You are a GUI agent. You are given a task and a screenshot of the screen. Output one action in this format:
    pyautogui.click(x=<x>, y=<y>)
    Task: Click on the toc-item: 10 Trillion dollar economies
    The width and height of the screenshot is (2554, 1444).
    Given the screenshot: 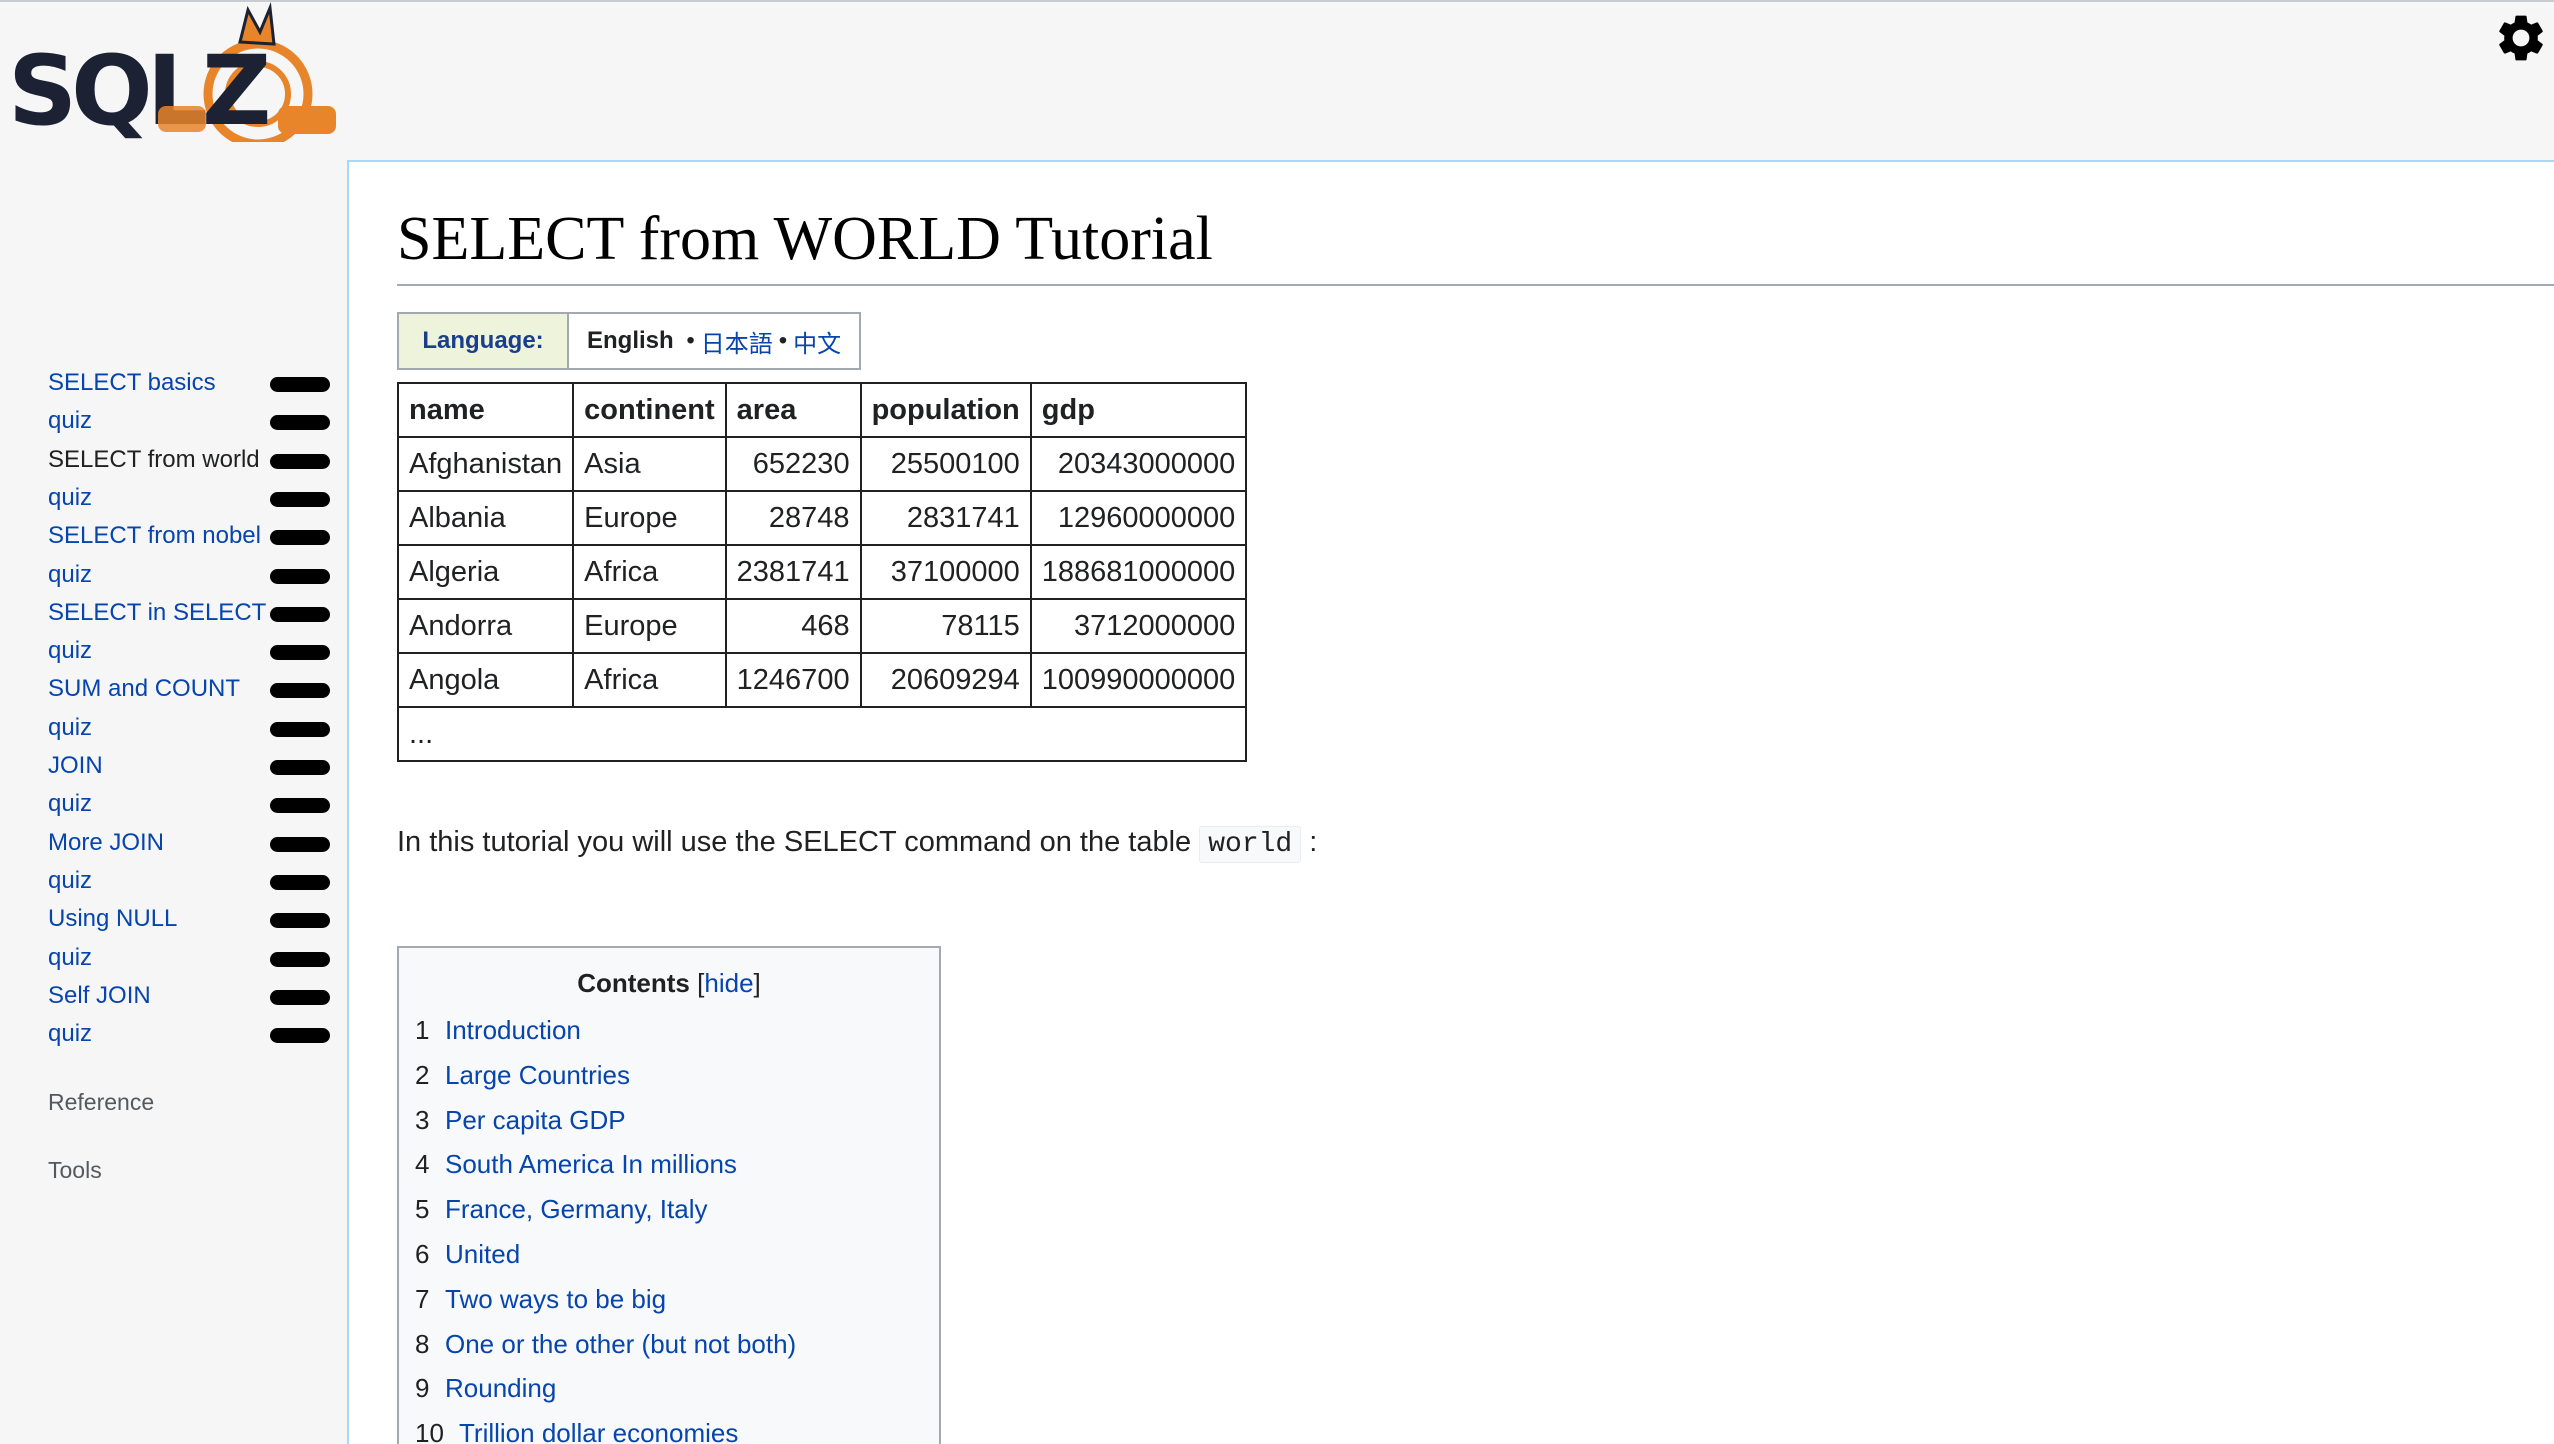 What is the action you would take?
    pyautogui.click(x=669, y=1427)
    